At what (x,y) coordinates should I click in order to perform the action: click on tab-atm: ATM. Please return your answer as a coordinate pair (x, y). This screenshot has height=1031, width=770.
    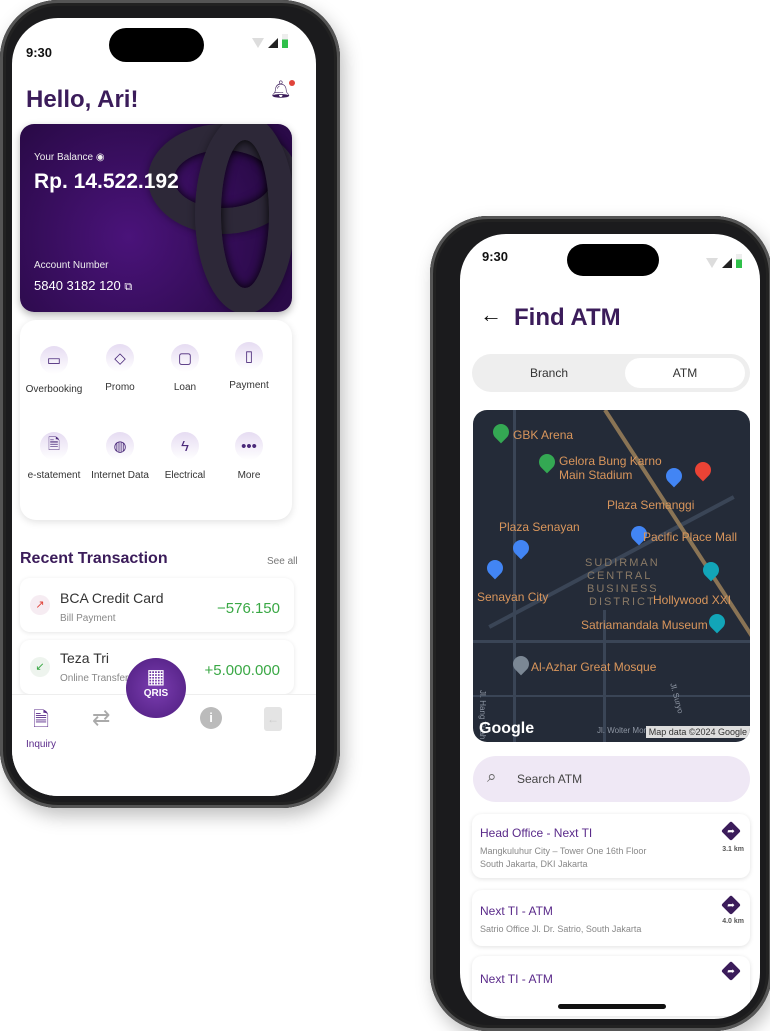
    Looking at the image, I should click on (685, 373).